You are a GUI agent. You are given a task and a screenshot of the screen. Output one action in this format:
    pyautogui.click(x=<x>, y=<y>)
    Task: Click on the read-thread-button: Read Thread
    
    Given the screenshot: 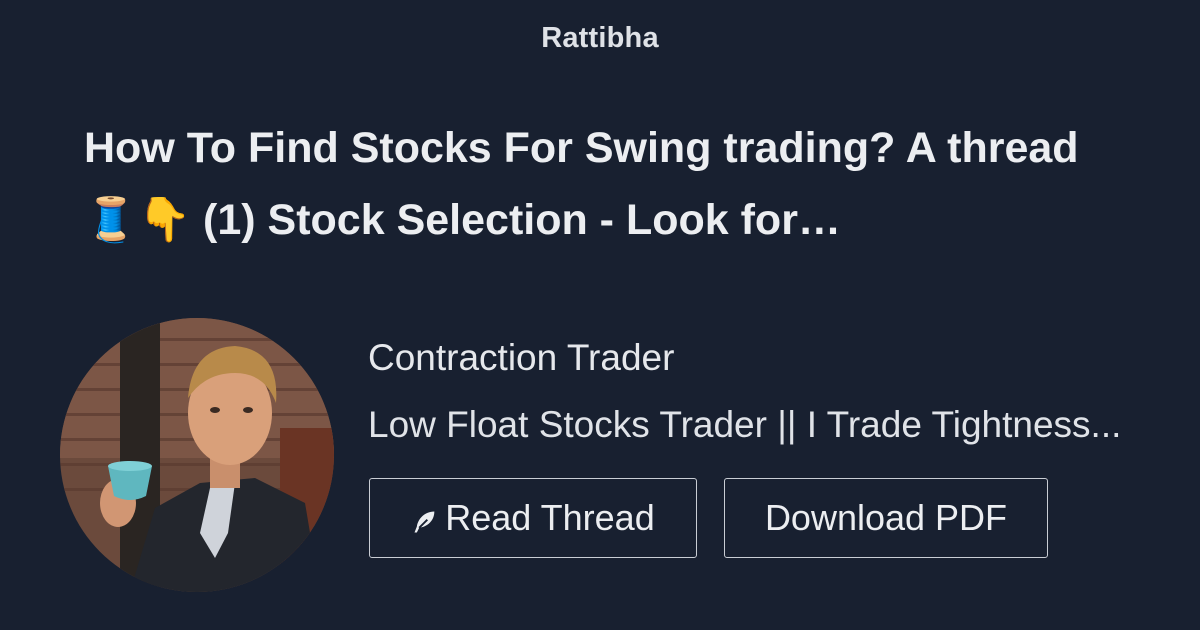 What is the action you would take?
    pyautogui.click(x=533, y=518)
    